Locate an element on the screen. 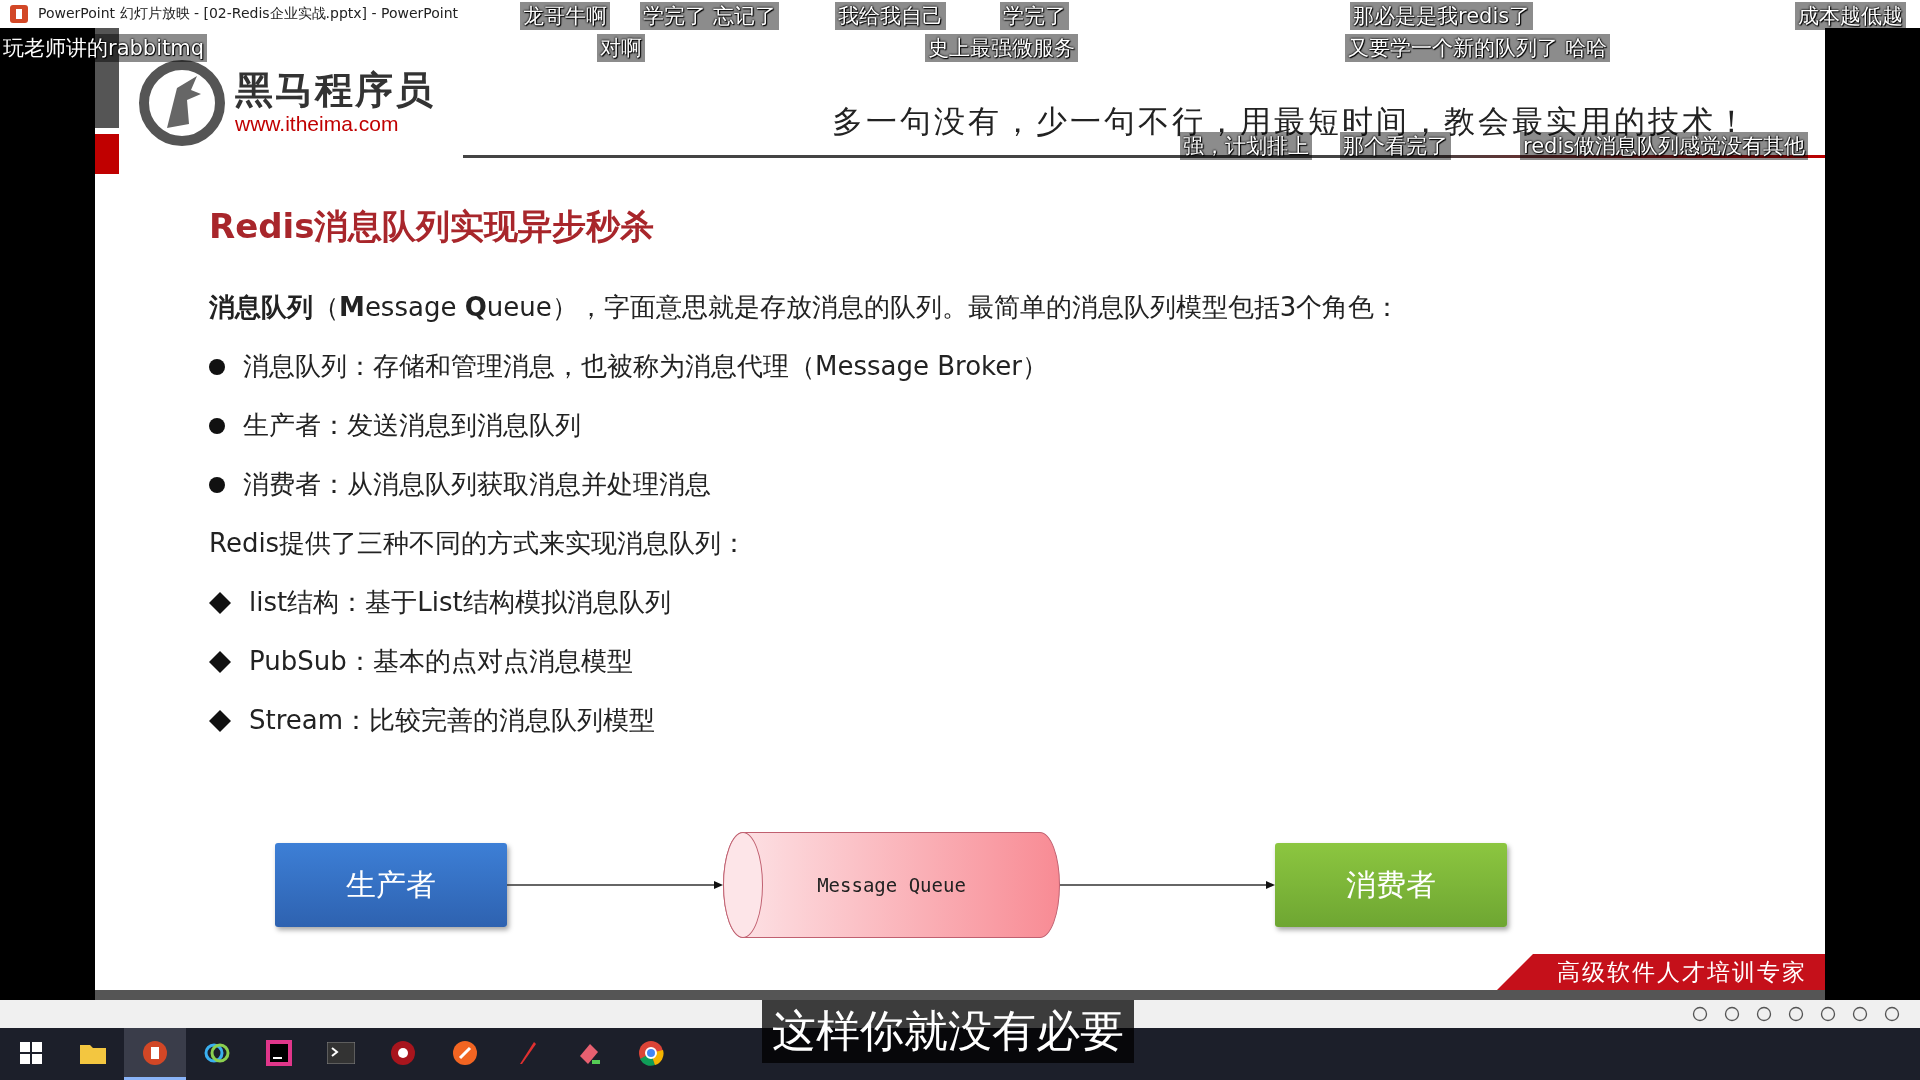 The height and width of the screenshot is (1080, 1920). danmaku-comment: 学完了 is located at coordinates (1034, 16).